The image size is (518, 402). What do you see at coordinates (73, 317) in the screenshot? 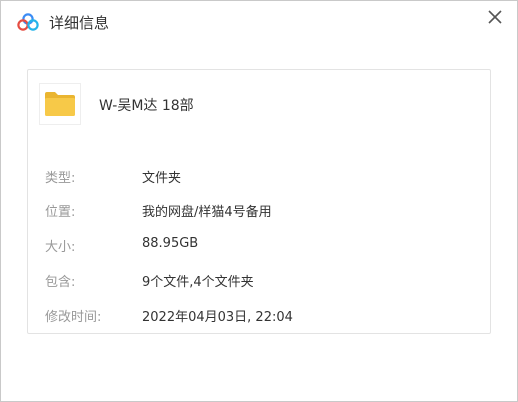
I see `info-label: 修改时间:` at bounding box center [73, 317].